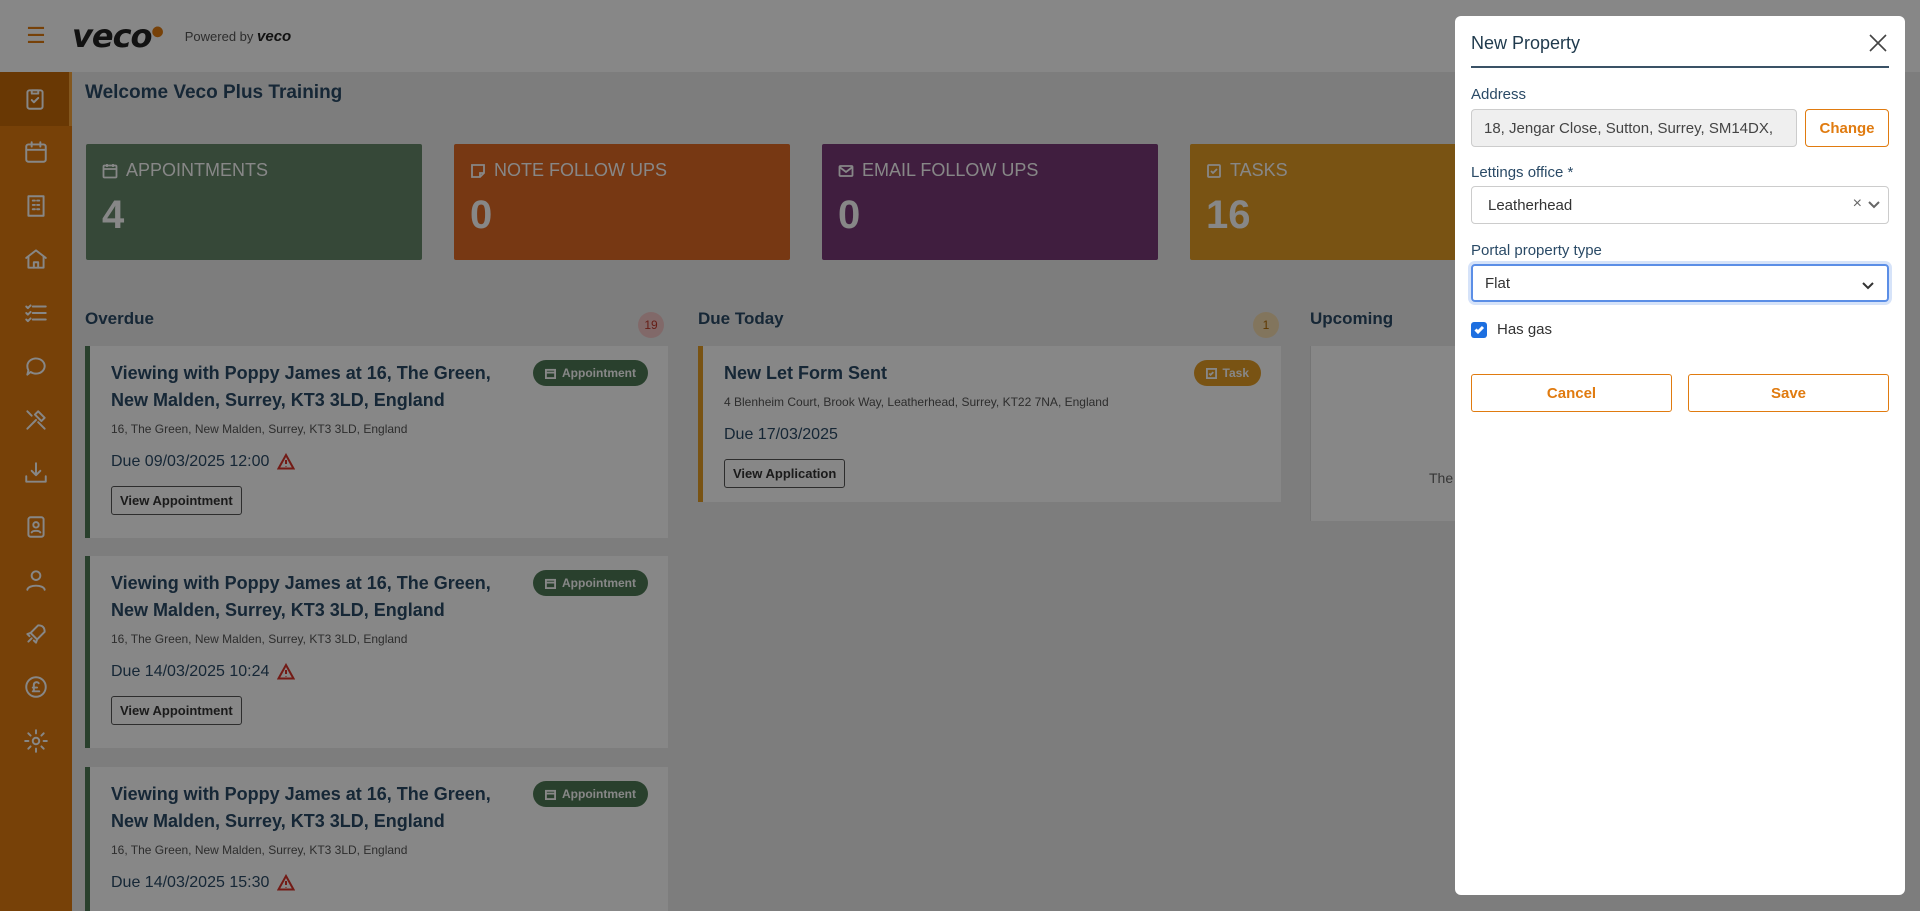 The width and height of the screenshot is (1920, 911). What do you see at coordinates (1536, 250) in the screenshot?
I see `portal-property-type-label: Portal property type` at bounding box center [1536, 250].